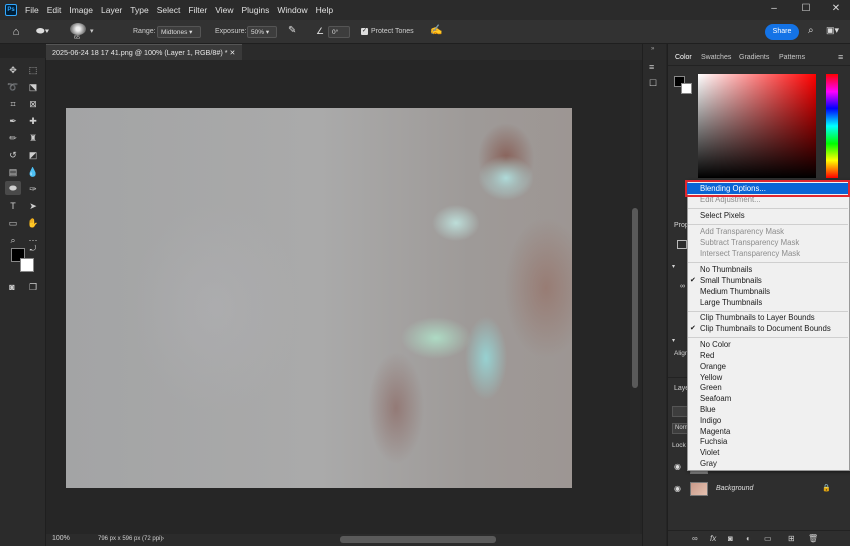  Describe the element at coordinates (33, 249) in the screenshot. I see `swap-colors-icon: ⤾` at that location.